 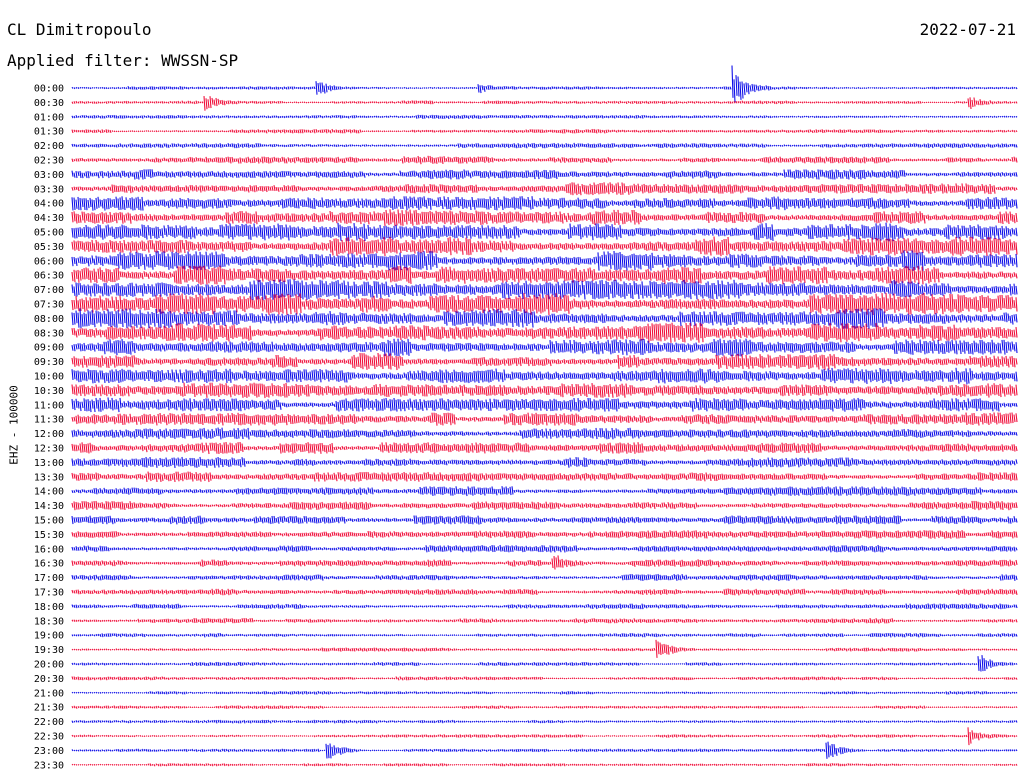 I want to click on row-label: 16:30, so click(x=49, y=564).